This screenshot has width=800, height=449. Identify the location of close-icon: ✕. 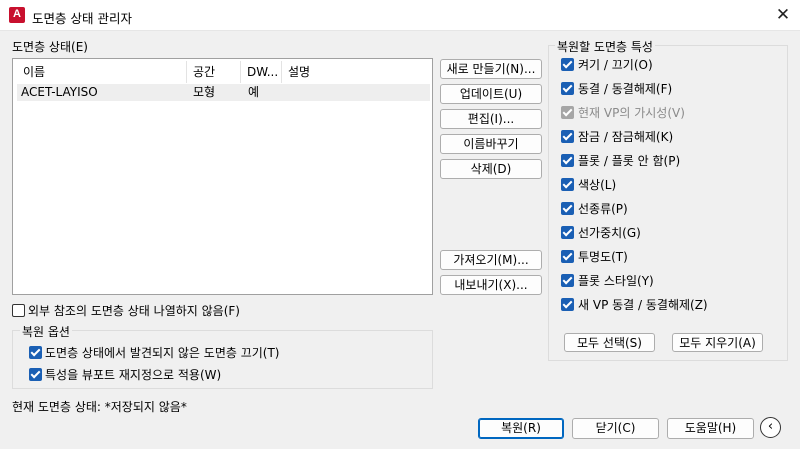
(783, 15).